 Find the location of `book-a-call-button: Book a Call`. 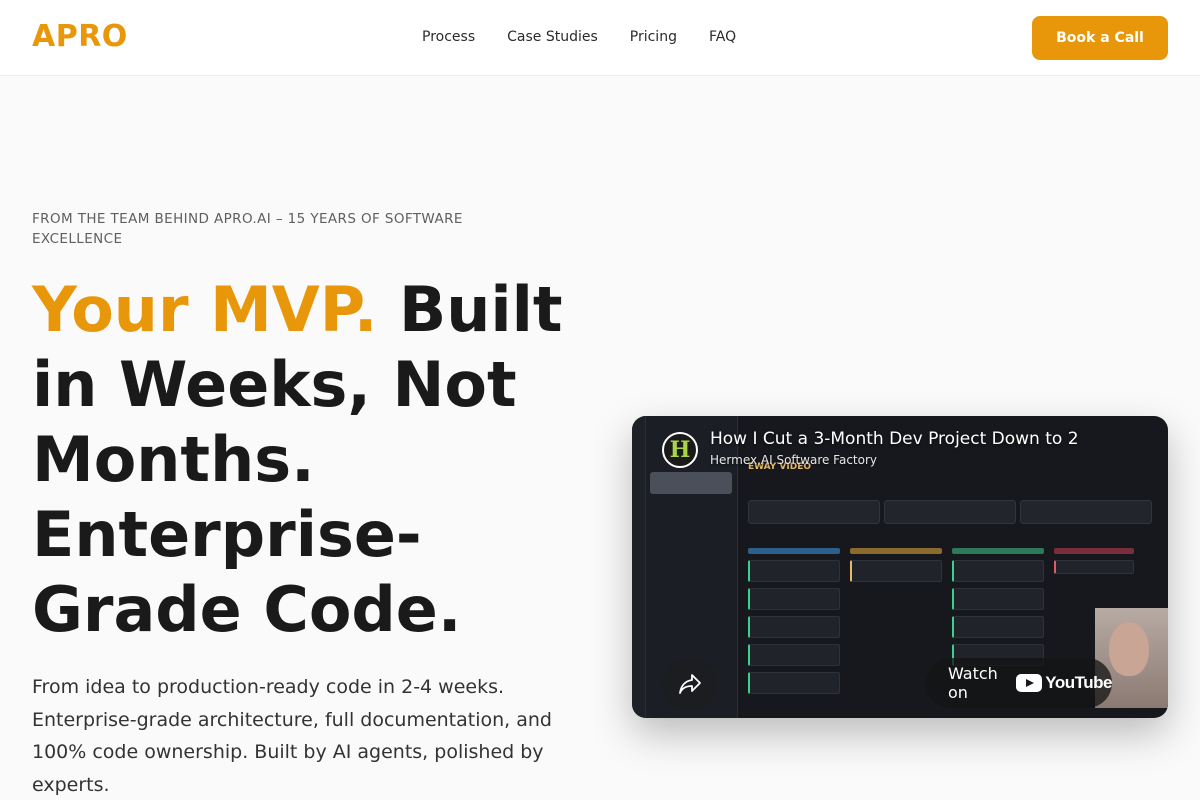

book-a-call-button: Book a Call is located at coordinates (1100, 38).